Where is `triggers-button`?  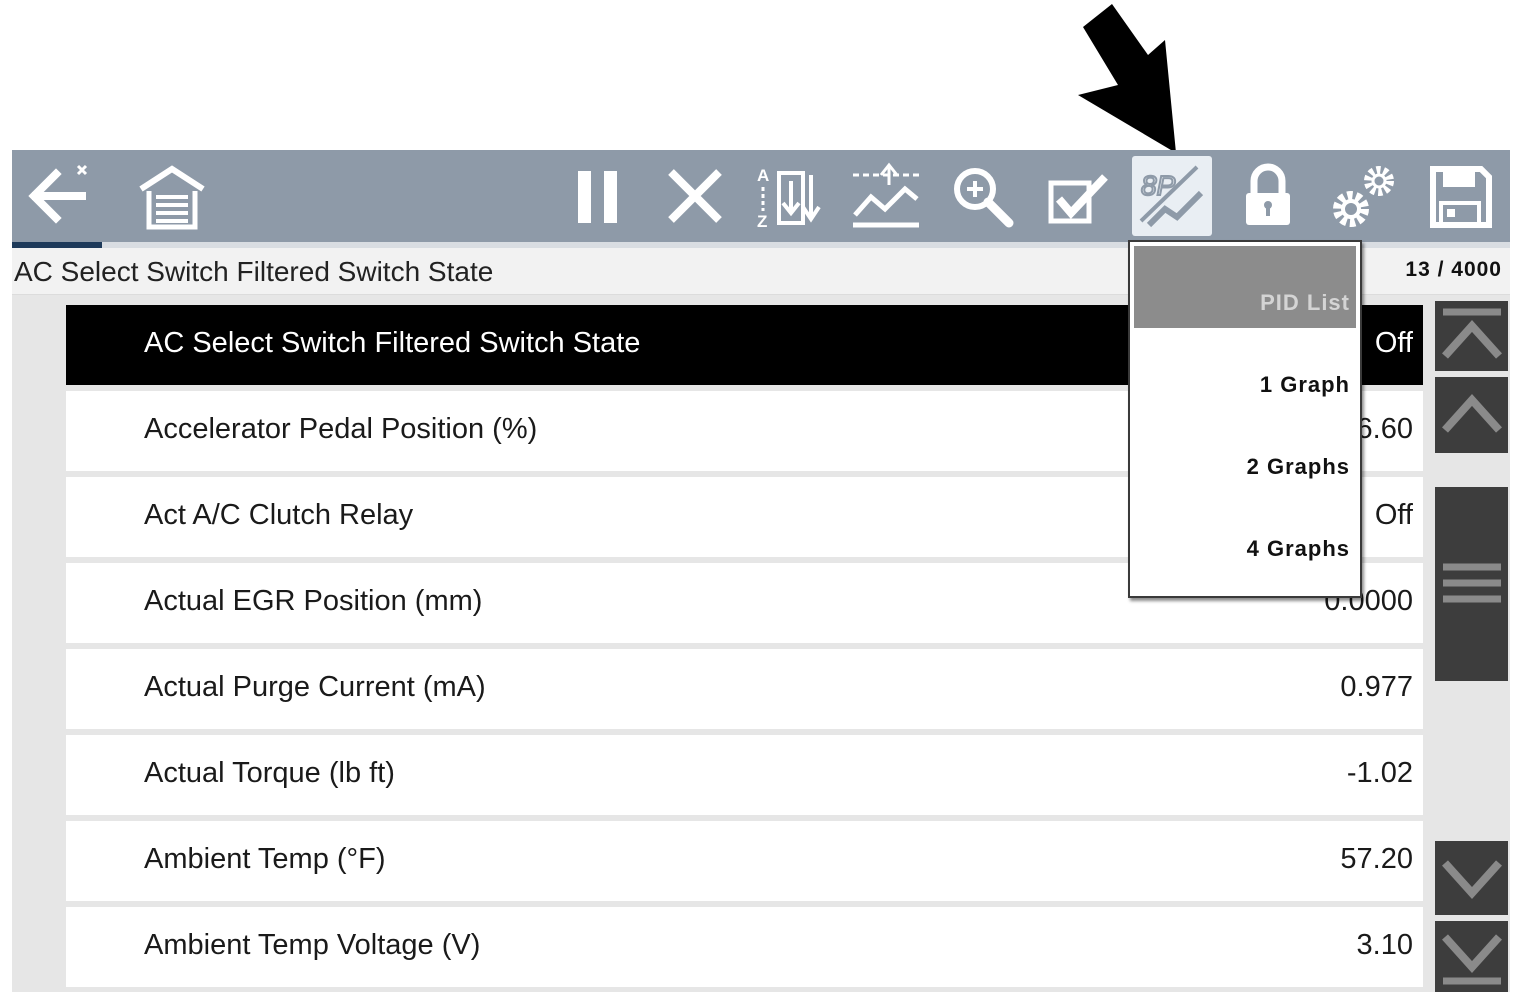
triggers-button is located at coordinates (886, 196).